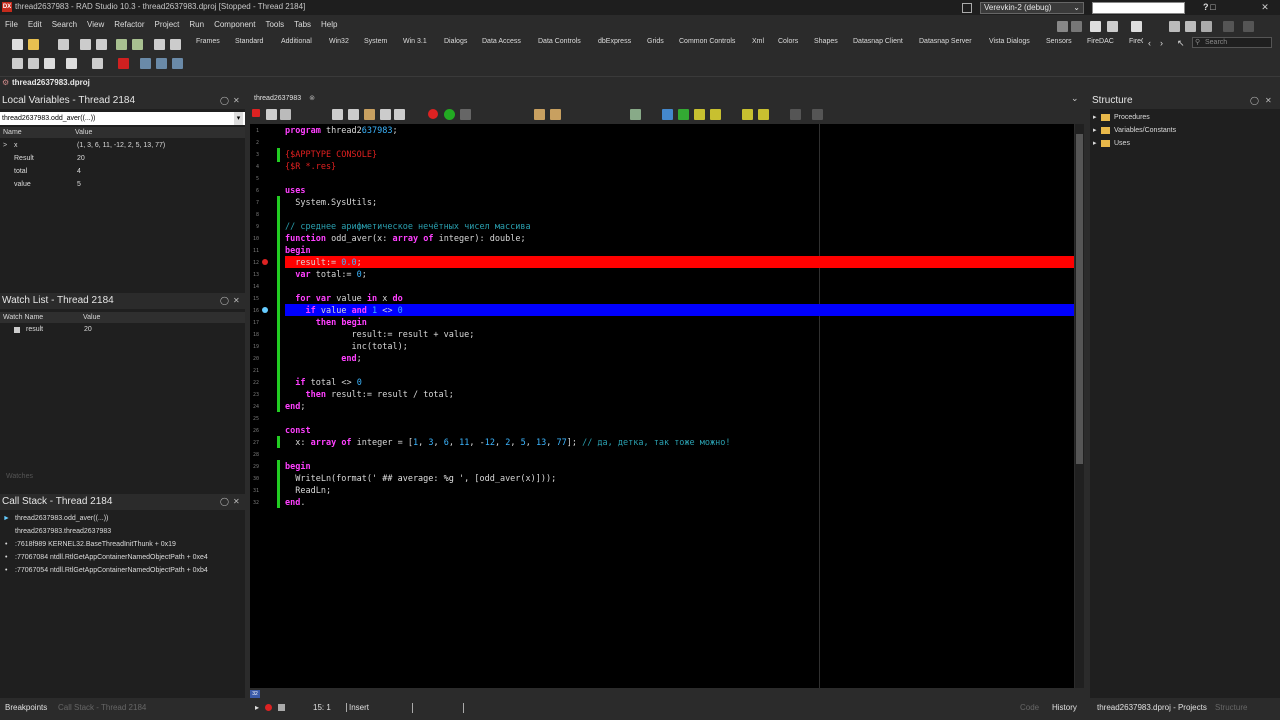 Image resolution: width=1280 pixels, height=720 pixels. Describe the element at coordinates (1076, 26) in the screenshot. I see `wrench-icon` at that location.